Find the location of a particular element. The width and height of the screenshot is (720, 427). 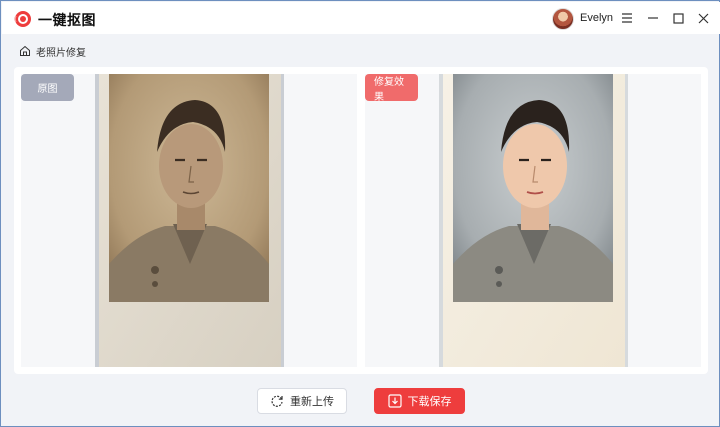

download-button: 下载保存 is located at coordinates (419, 401).